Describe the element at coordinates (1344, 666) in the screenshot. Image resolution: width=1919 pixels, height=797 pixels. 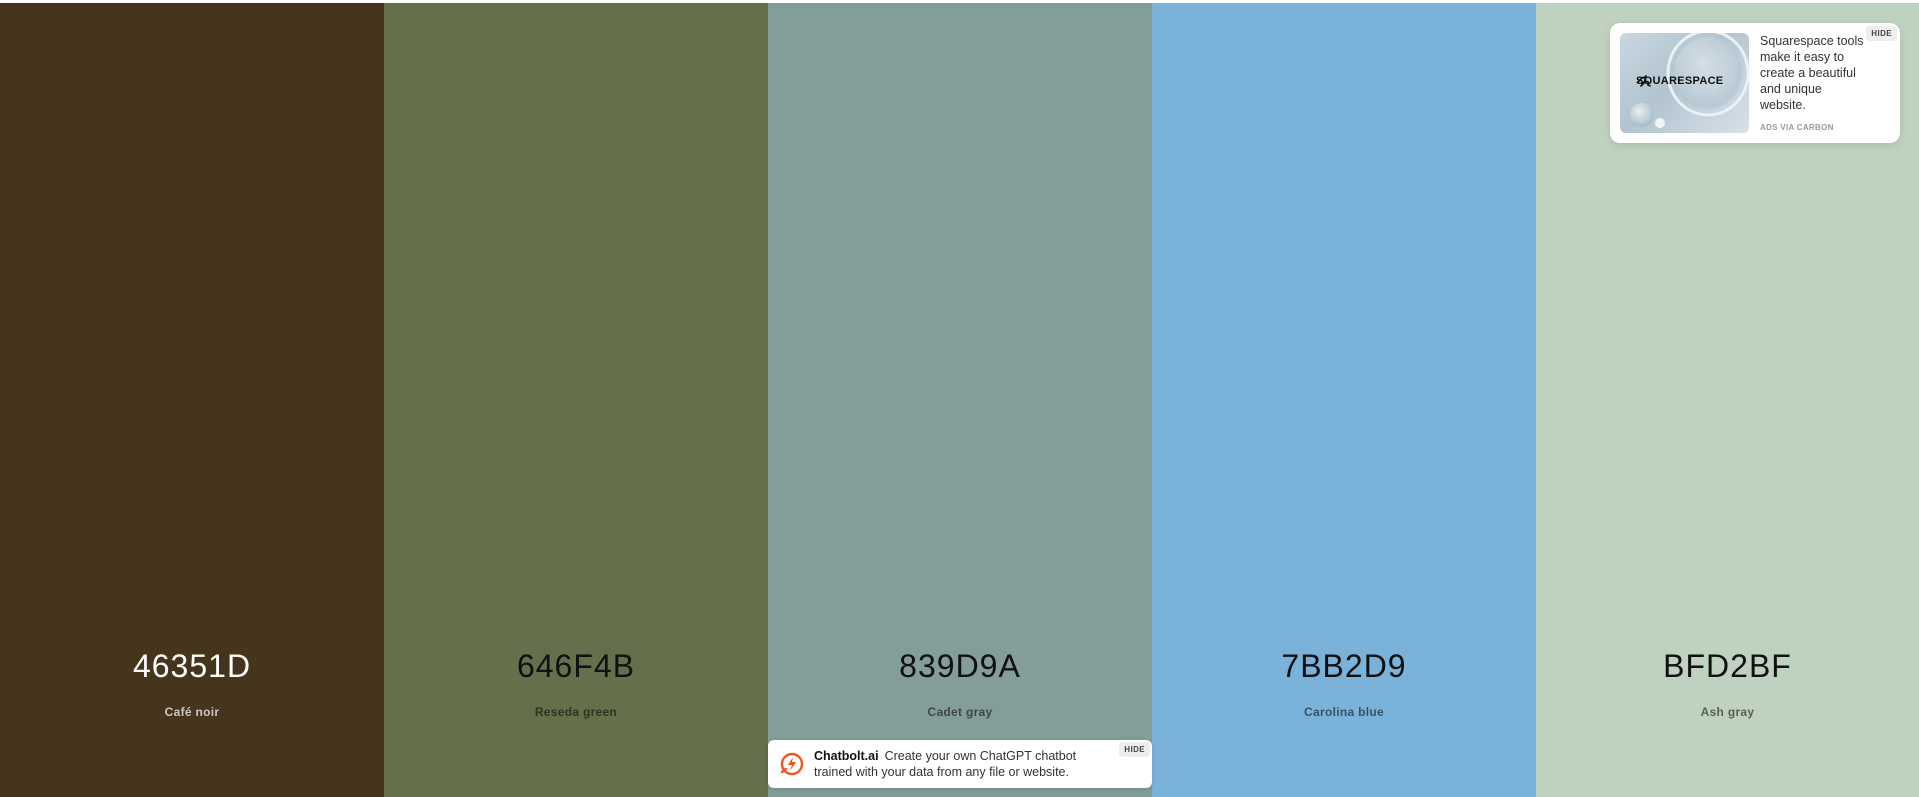
I see `swatch-hex: 7BB2D9` at that location.